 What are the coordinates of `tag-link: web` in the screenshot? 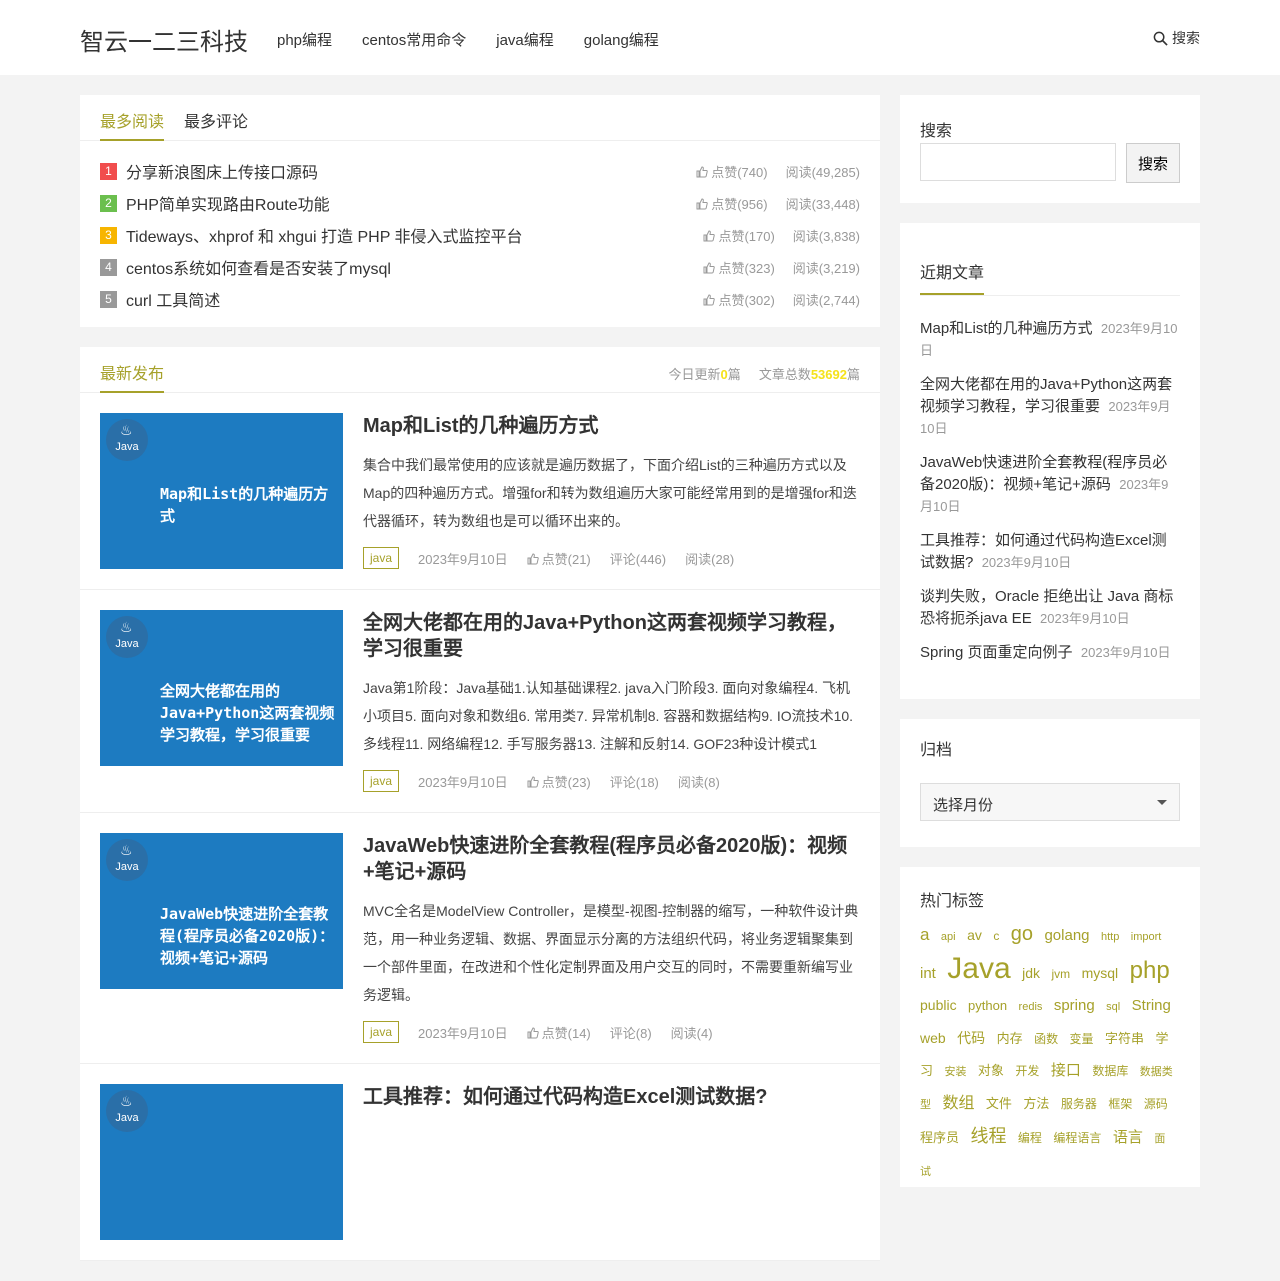 It's located at (933, 1038).